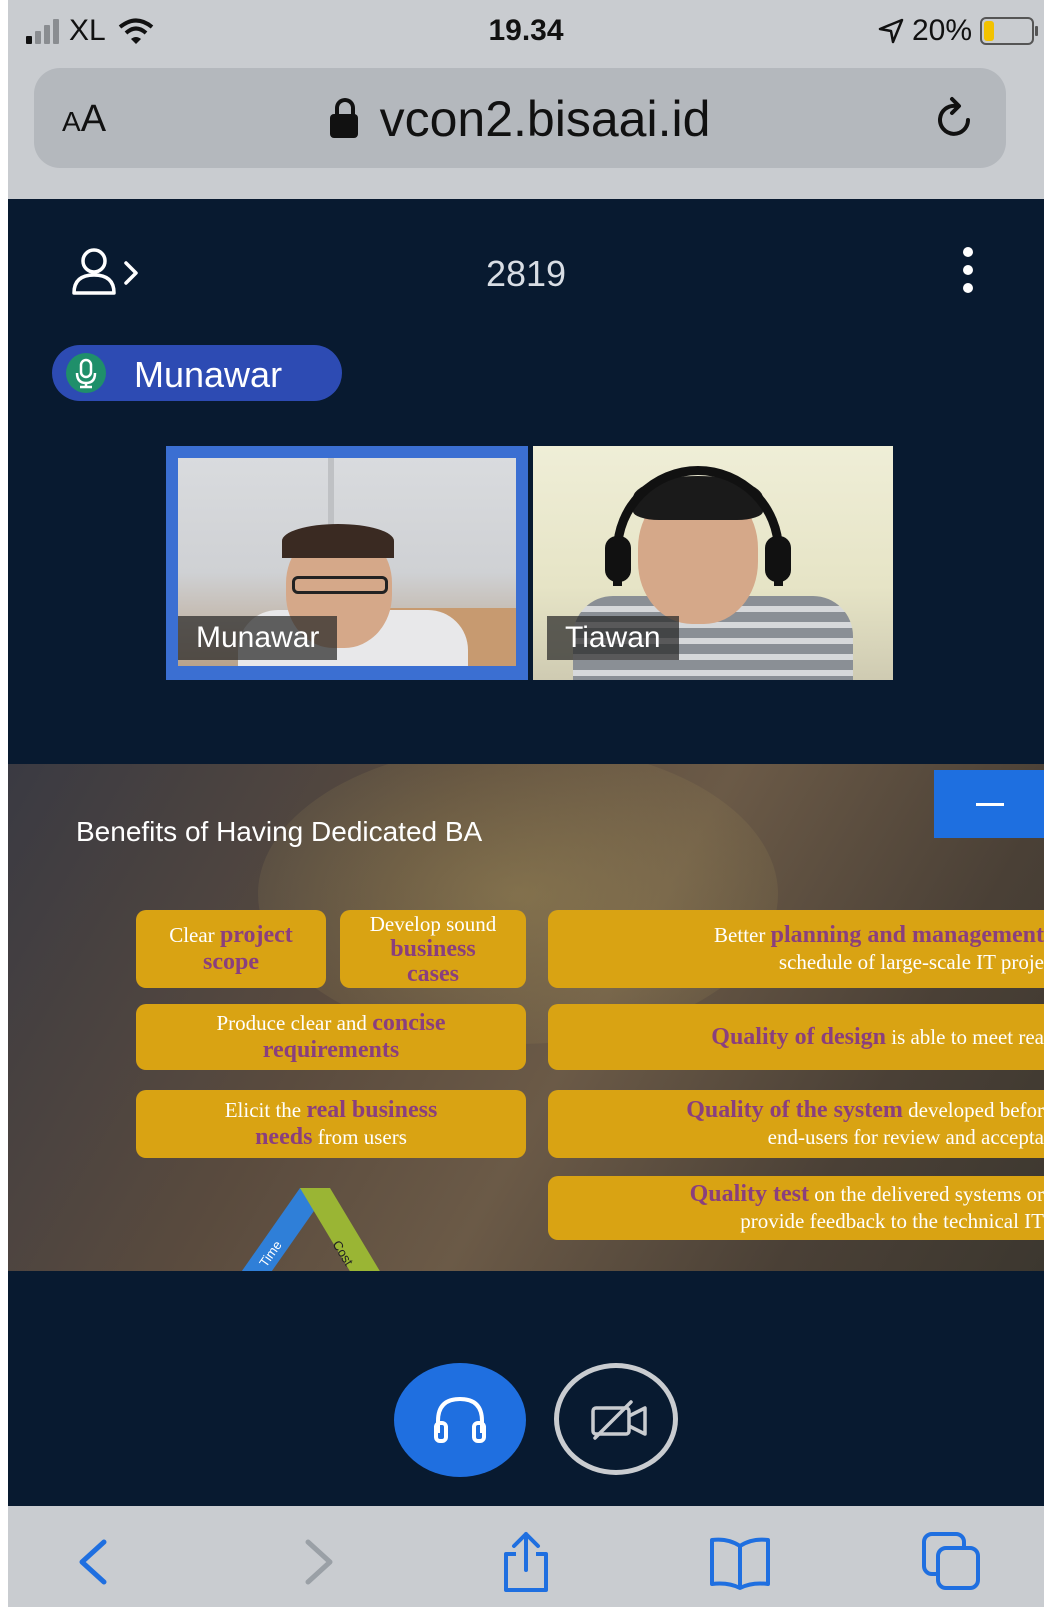 The image size is (1044, 1607). I want to click on active-speaker-name: Munawar, so click(208, 374).